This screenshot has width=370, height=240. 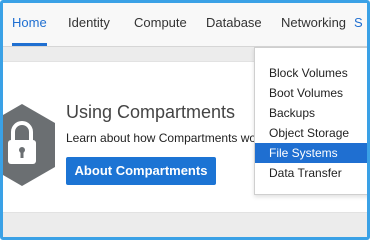 I want to click on nav-item-database: Database, so click(x=234, y=27).